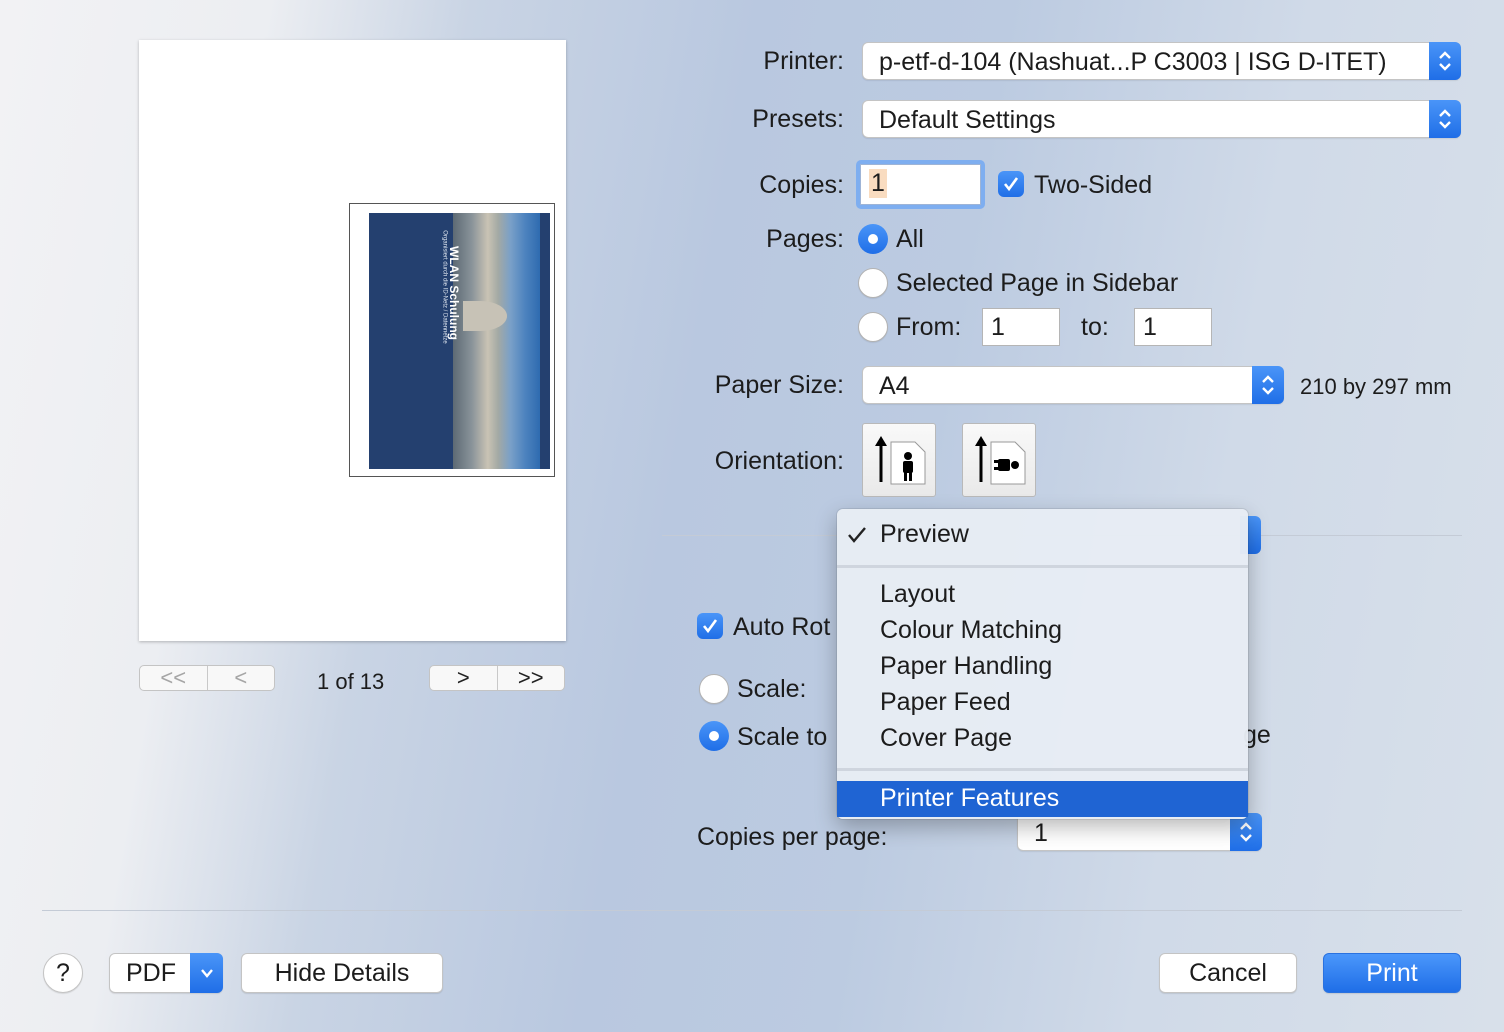  I want to click on pages-from-field: 1, so click(1021, 327).